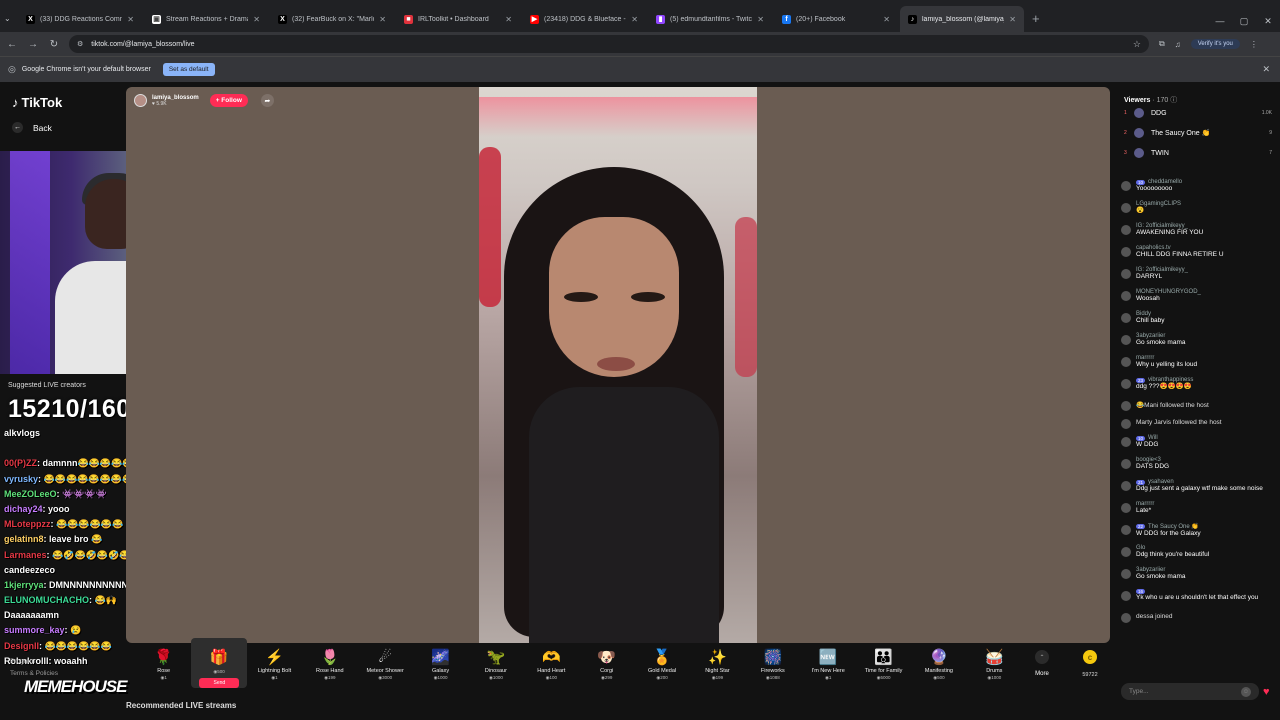 Image resolution: width=1280 pixels, height=720 pixels. What do you see at coordinates (828, 677) in the screenshot?
I see `gift-price: ◉1` at bounding box center [828, 677].